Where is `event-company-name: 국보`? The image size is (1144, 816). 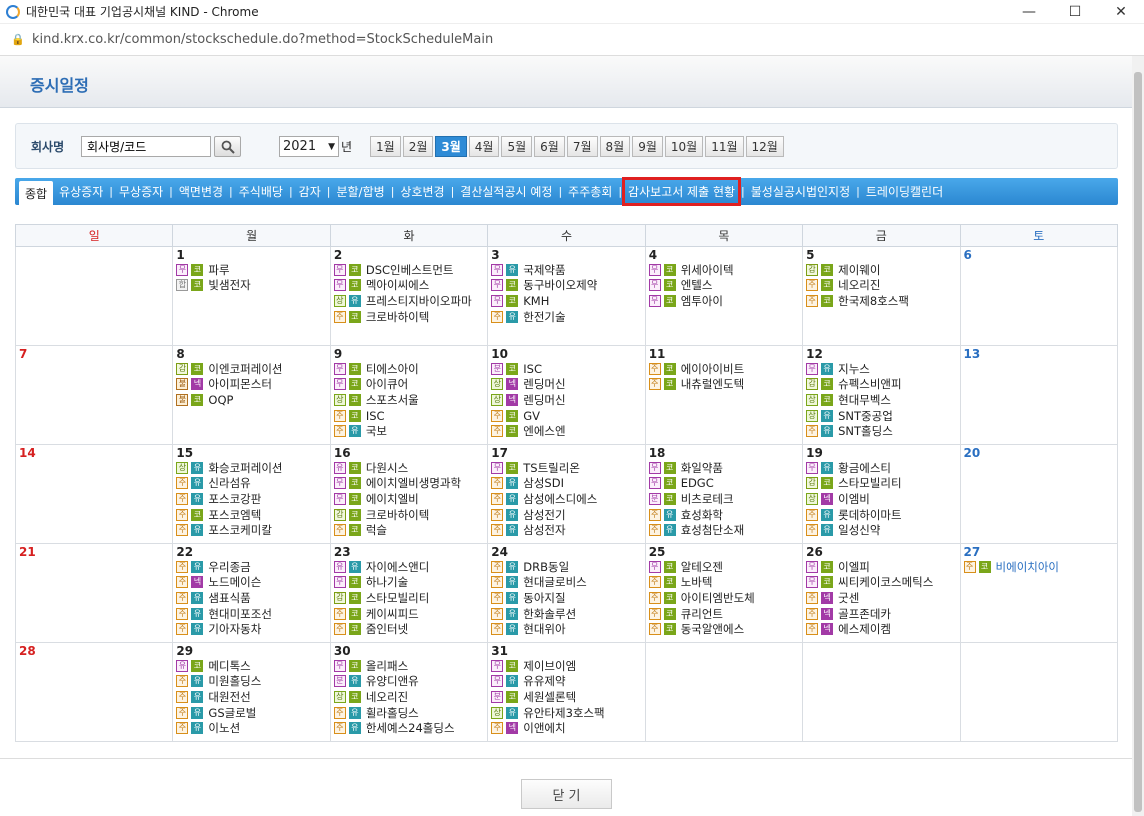 event-company-name: 국보 is located at coordinates (376, 431).